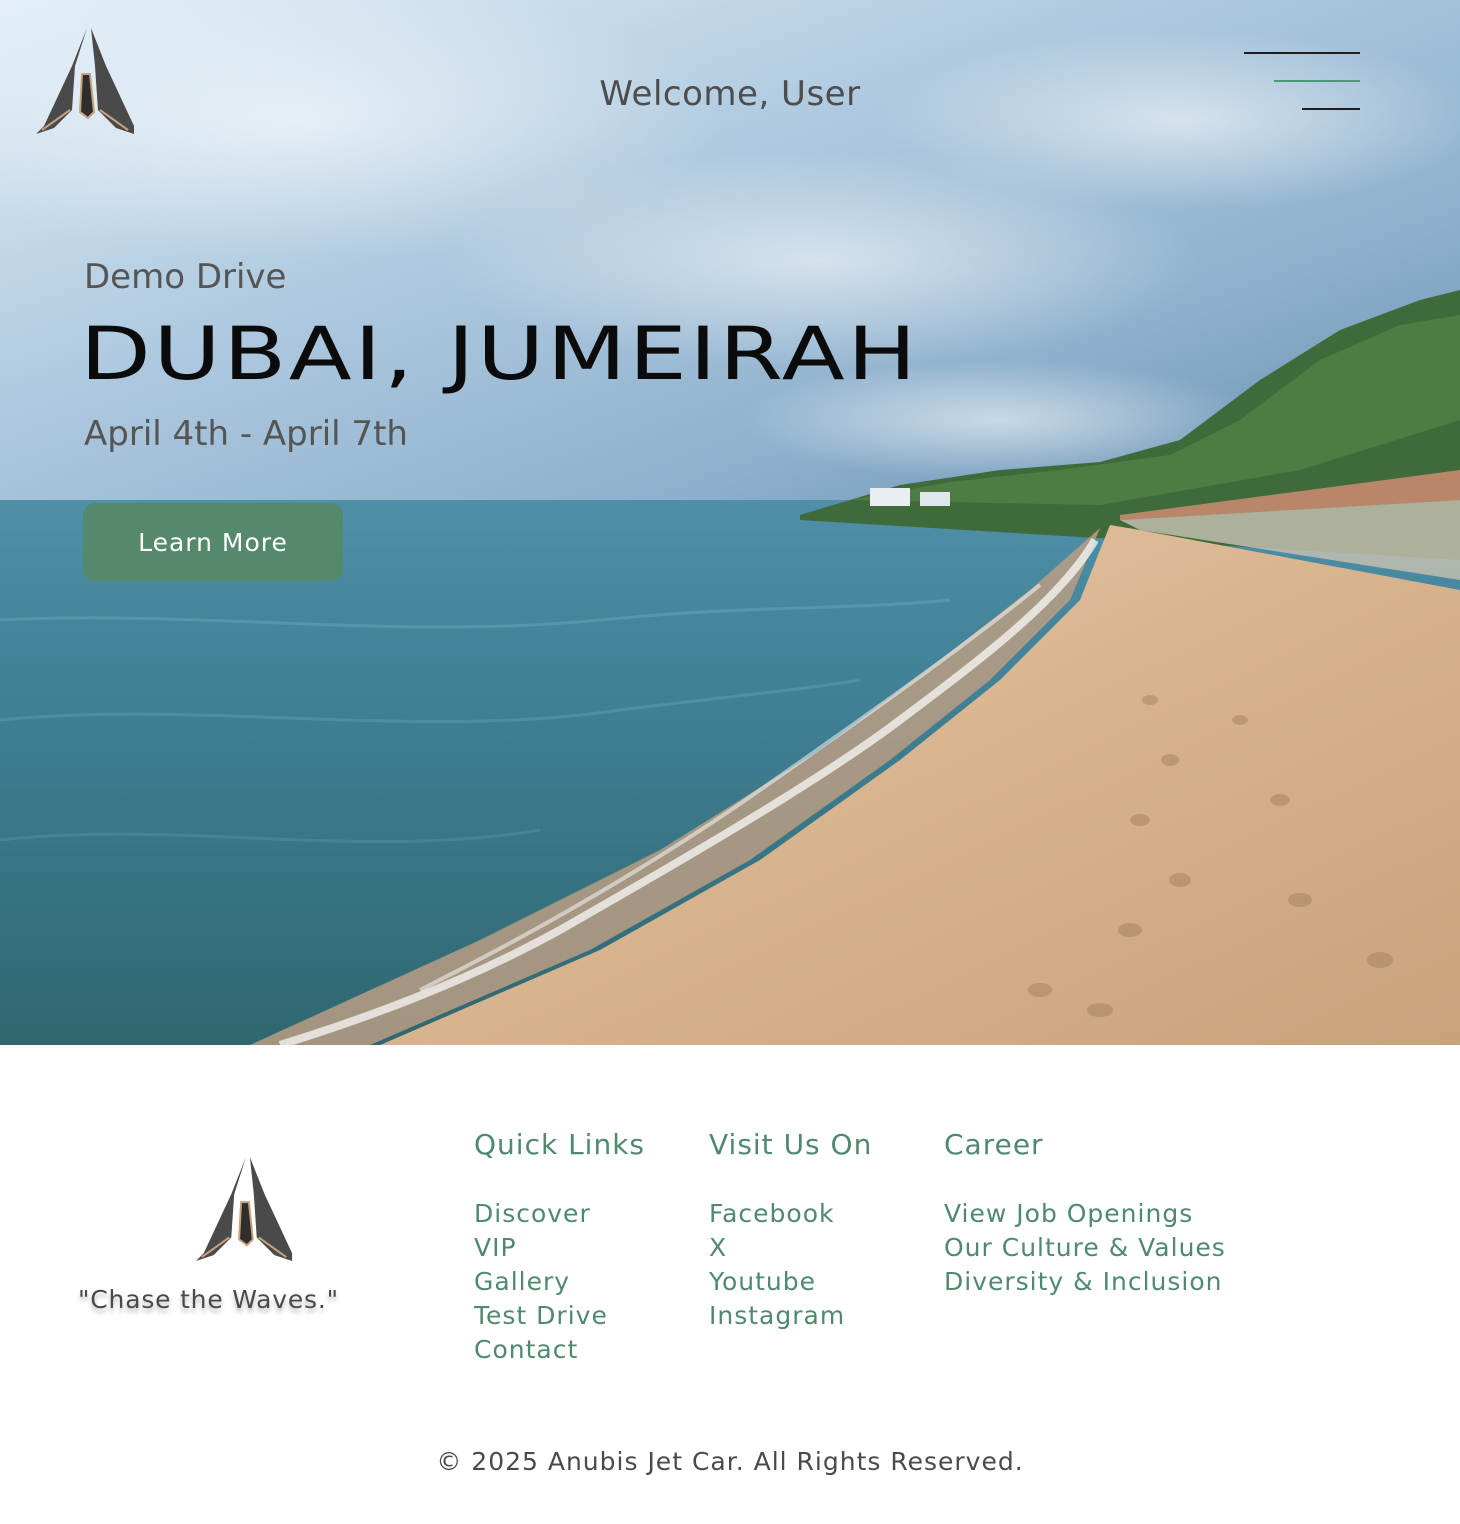 This screenshot has width=1460, height=1524. What do you see at coordinates (499, 354) in the screenshot?
I see `event-title: DUBAI, JUMEIRAH` at bounding box center [499, 354].